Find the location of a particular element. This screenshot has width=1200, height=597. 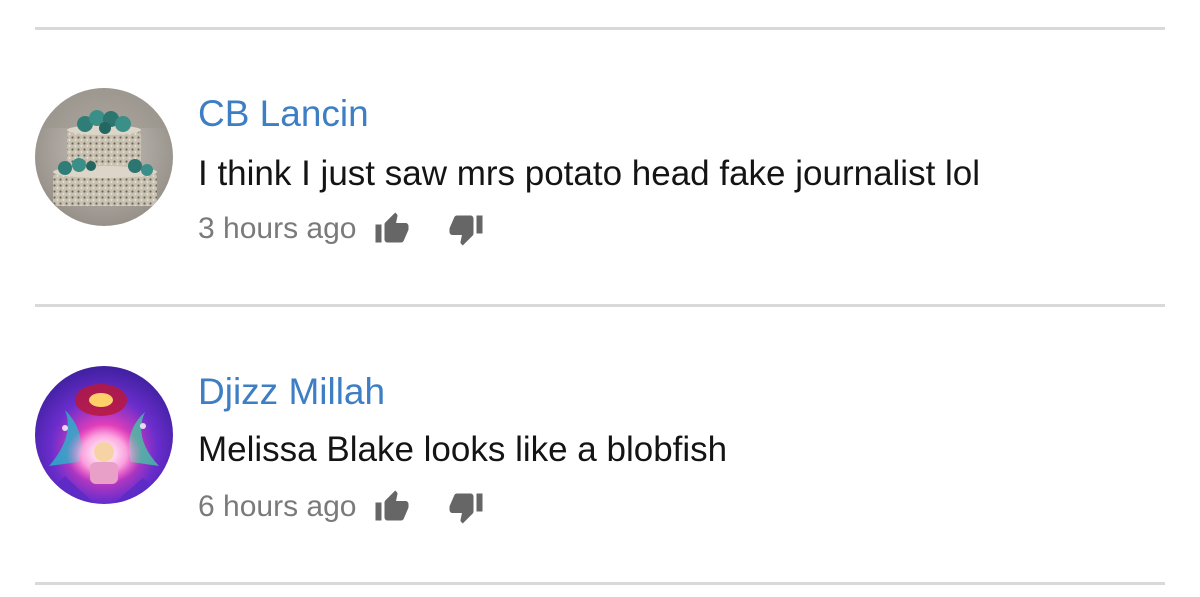

comment-timestamp: 6 hours ago is located at coordinates (277, 506).